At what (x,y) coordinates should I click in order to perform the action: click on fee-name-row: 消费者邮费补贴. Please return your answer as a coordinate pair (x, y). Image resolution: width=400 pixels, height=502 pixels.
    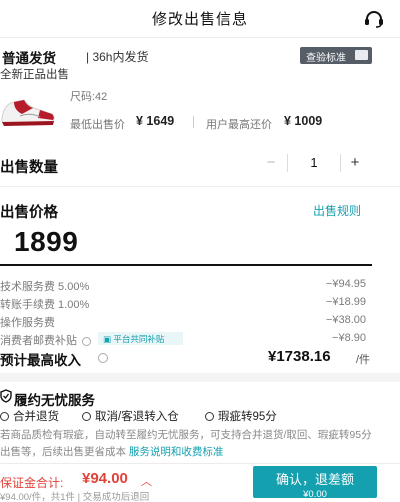
    Looking at the image, I should click on (45, 340).